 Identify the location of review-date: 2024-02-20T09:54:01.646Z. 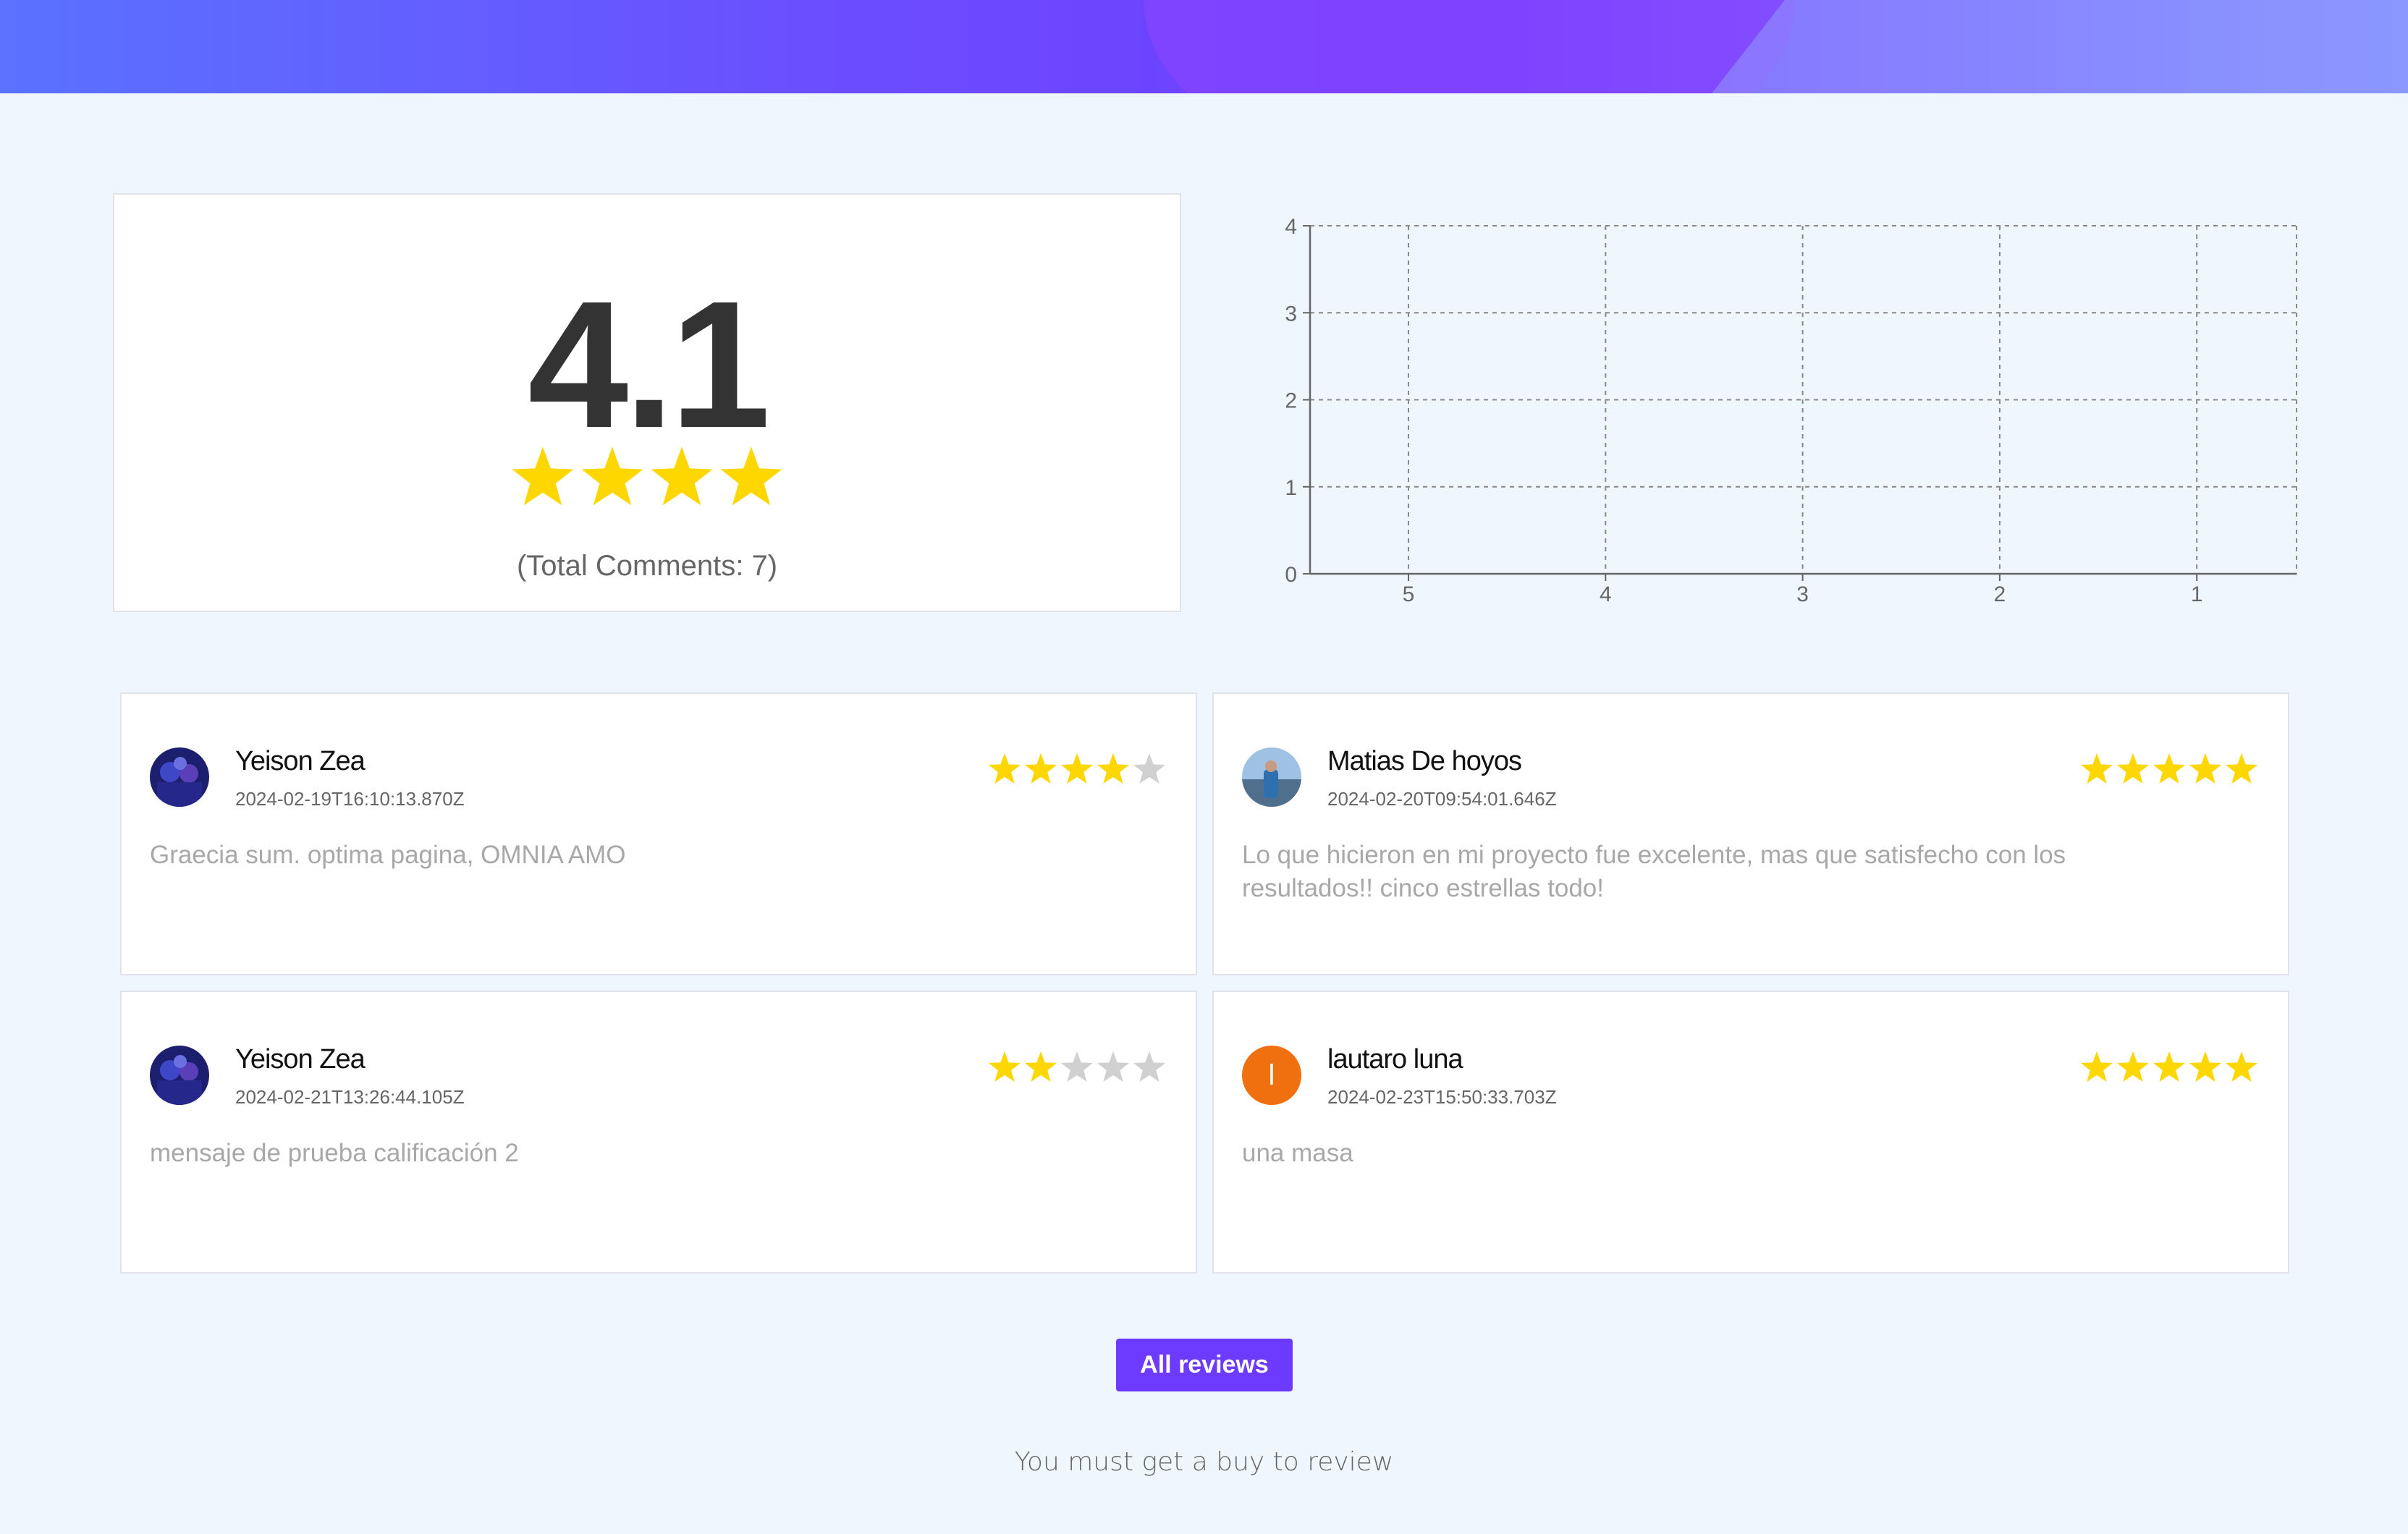
(1442, 799).